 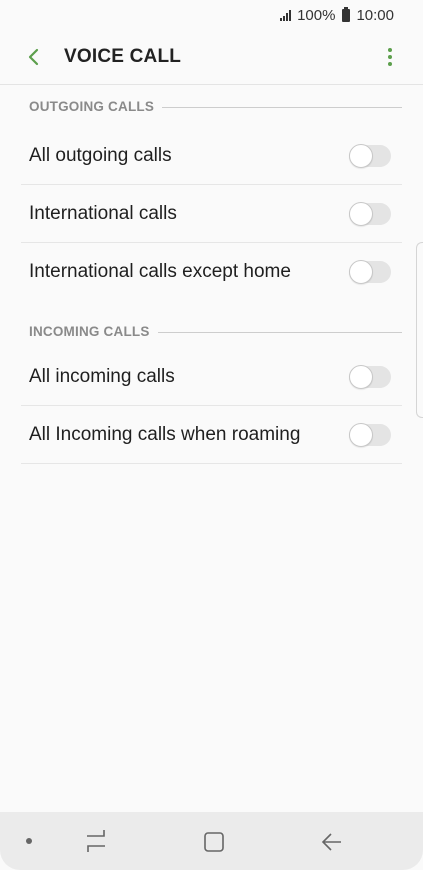 I want to click on setting-label: All Incoming calls when roaming, so click(x=165, y=434).